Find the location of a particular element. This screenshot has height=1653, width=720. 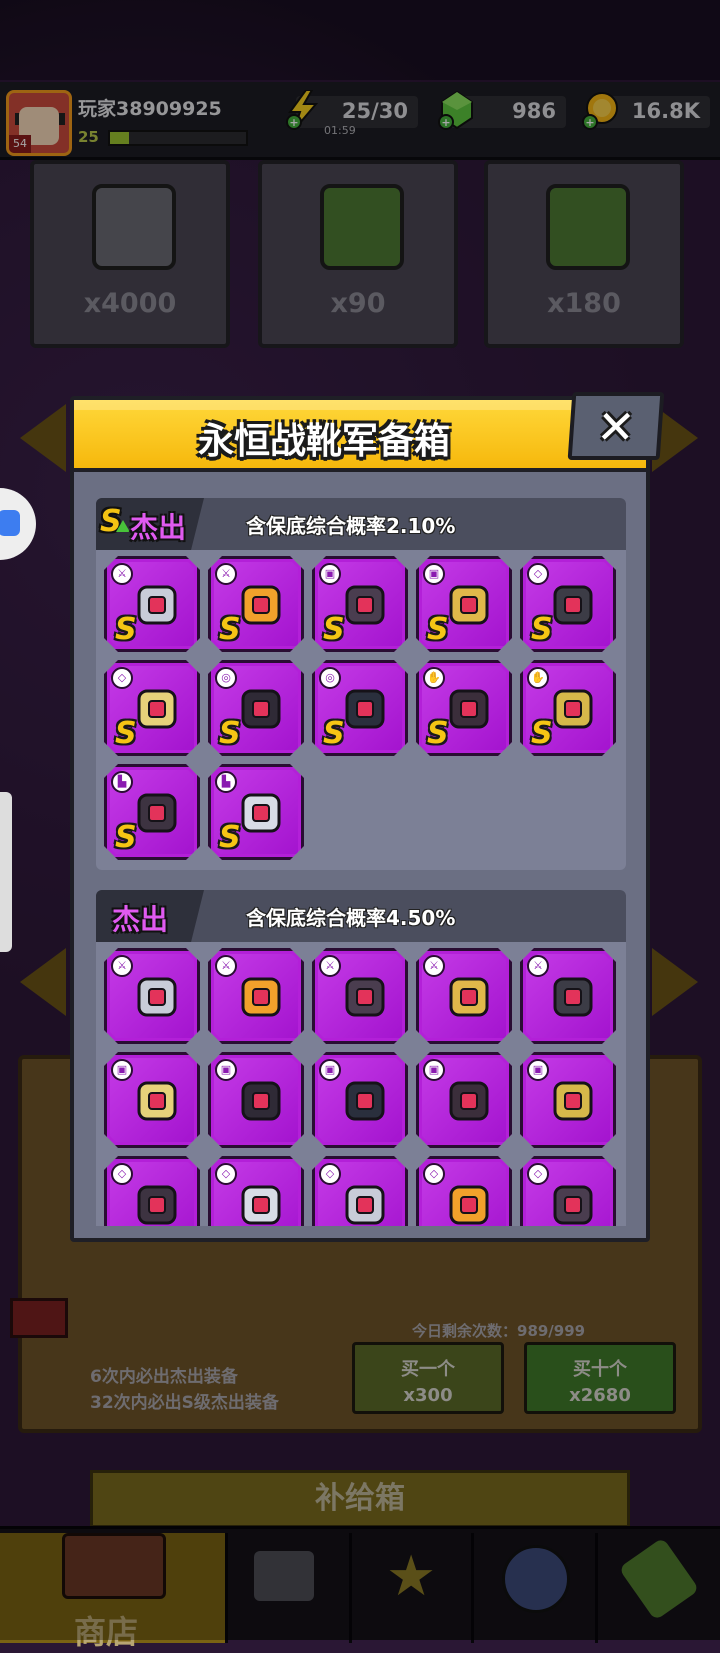

energy-value: 25/30 is located at coordinates (374, 111).